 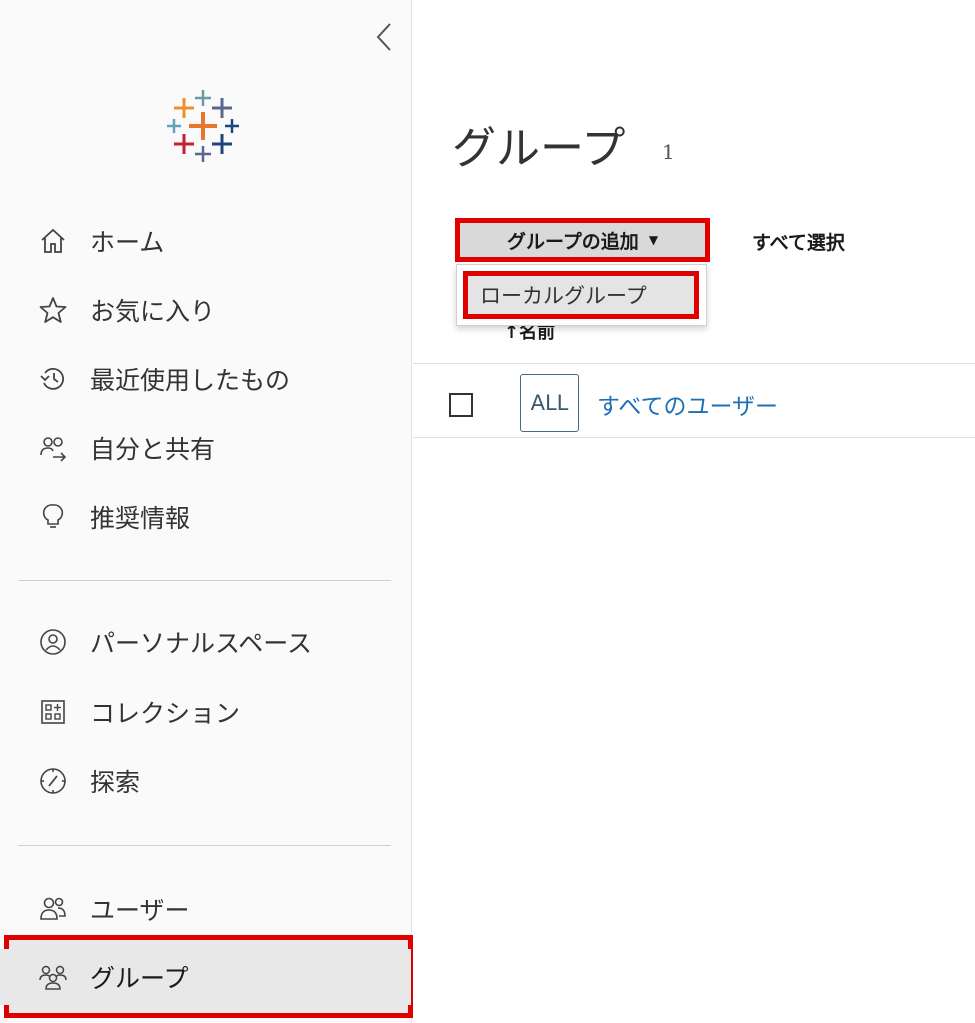 I want to click on sidebar-item-label: 最近使用したもの, so click(x=190, y=380).